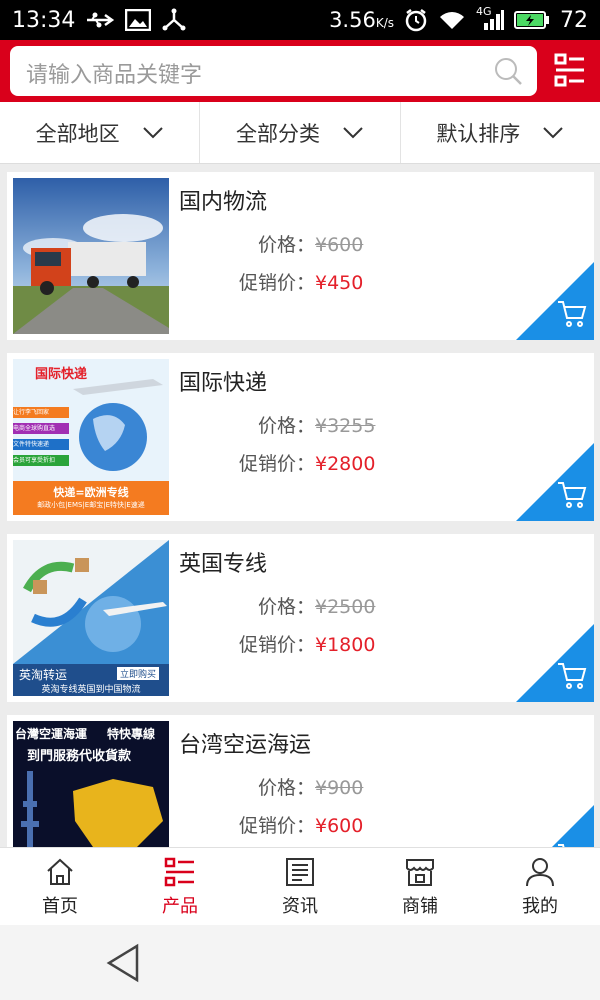 The width and height of the screenshot is (600, 1000). I want to click on nav-shop: 商铺, so click(420, 886).